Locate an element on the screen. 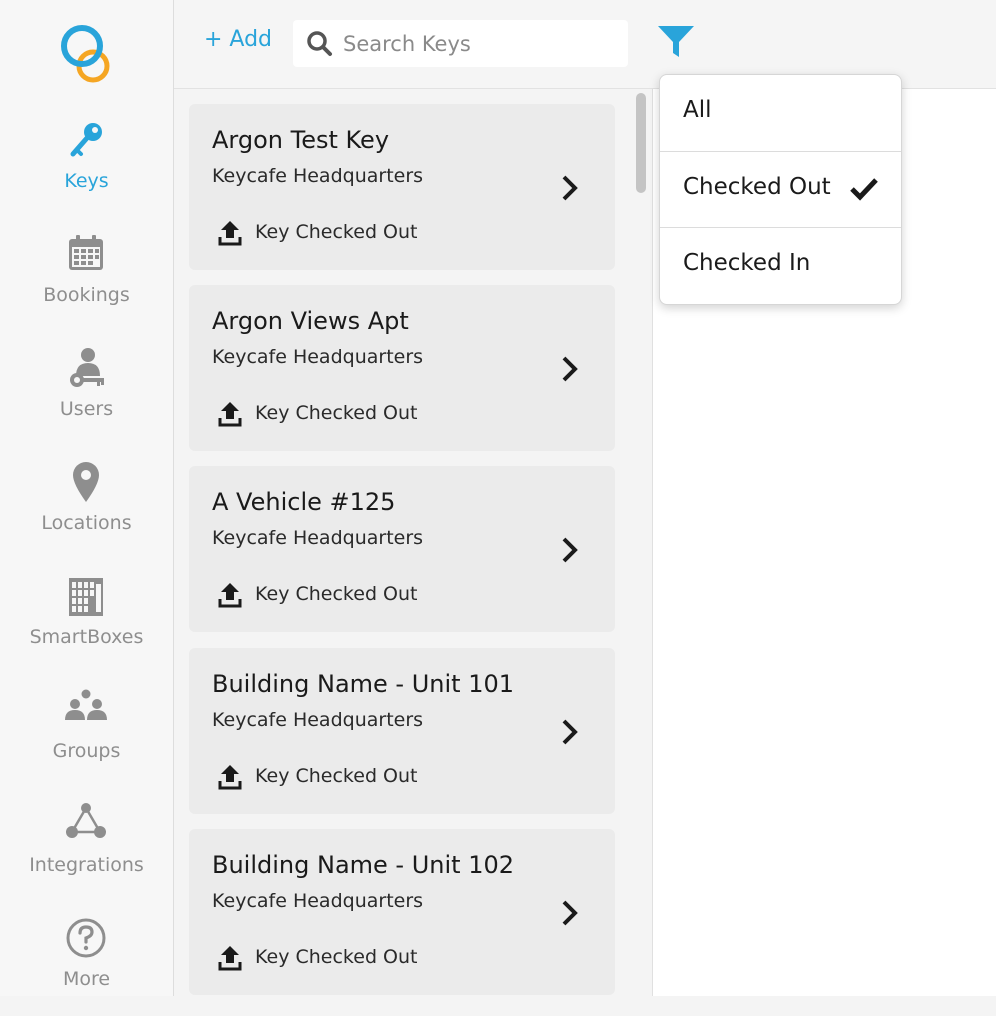 The width and height of the screenshot is (996, 1016). list-scrollbar is located at coordinates (641, 143).